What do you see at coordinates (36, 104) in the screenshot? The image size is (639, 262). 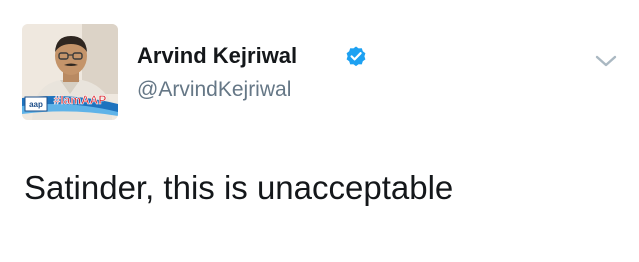 I see `avatar-badge-aap: aap` at bounding box center [36, 104].